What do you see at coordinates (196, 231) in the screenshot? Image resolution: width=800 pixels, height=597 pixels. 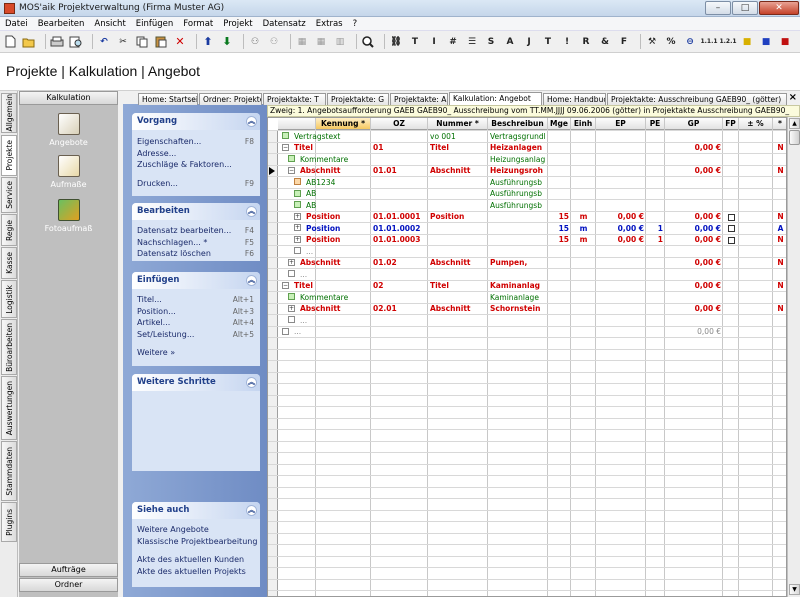 I see `task-datensatz-bearbeiten: Datensatz bearbeiten... F4` at bounding box center [196, 231].